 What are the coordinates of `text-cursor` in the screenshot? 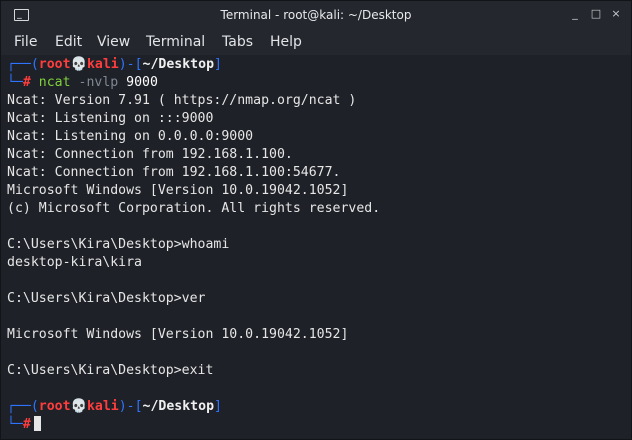 It's located at (37, 423).